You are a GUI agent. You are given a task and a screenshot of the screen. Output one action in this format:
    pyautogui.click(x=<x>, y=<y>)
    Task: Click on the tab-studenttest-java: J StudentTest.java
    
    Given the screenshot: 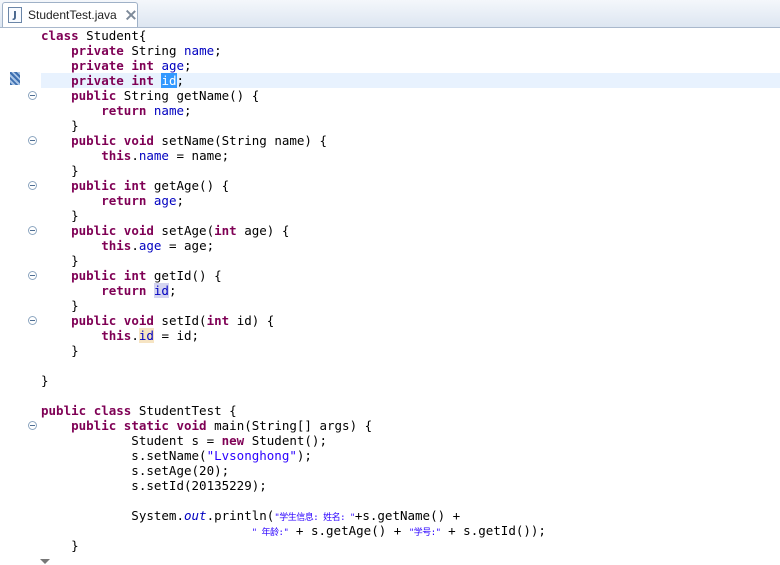 What is the action you would take?
    pyautogui.click(x=70, y=14)
    